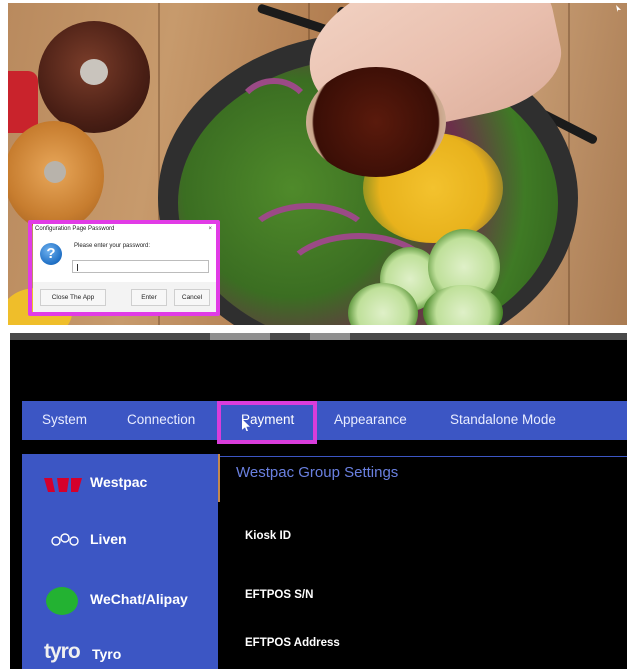 The width and height of the screenshot is (627, 669). I want to click on tab-appearance: Appearance, so click(370, 419).